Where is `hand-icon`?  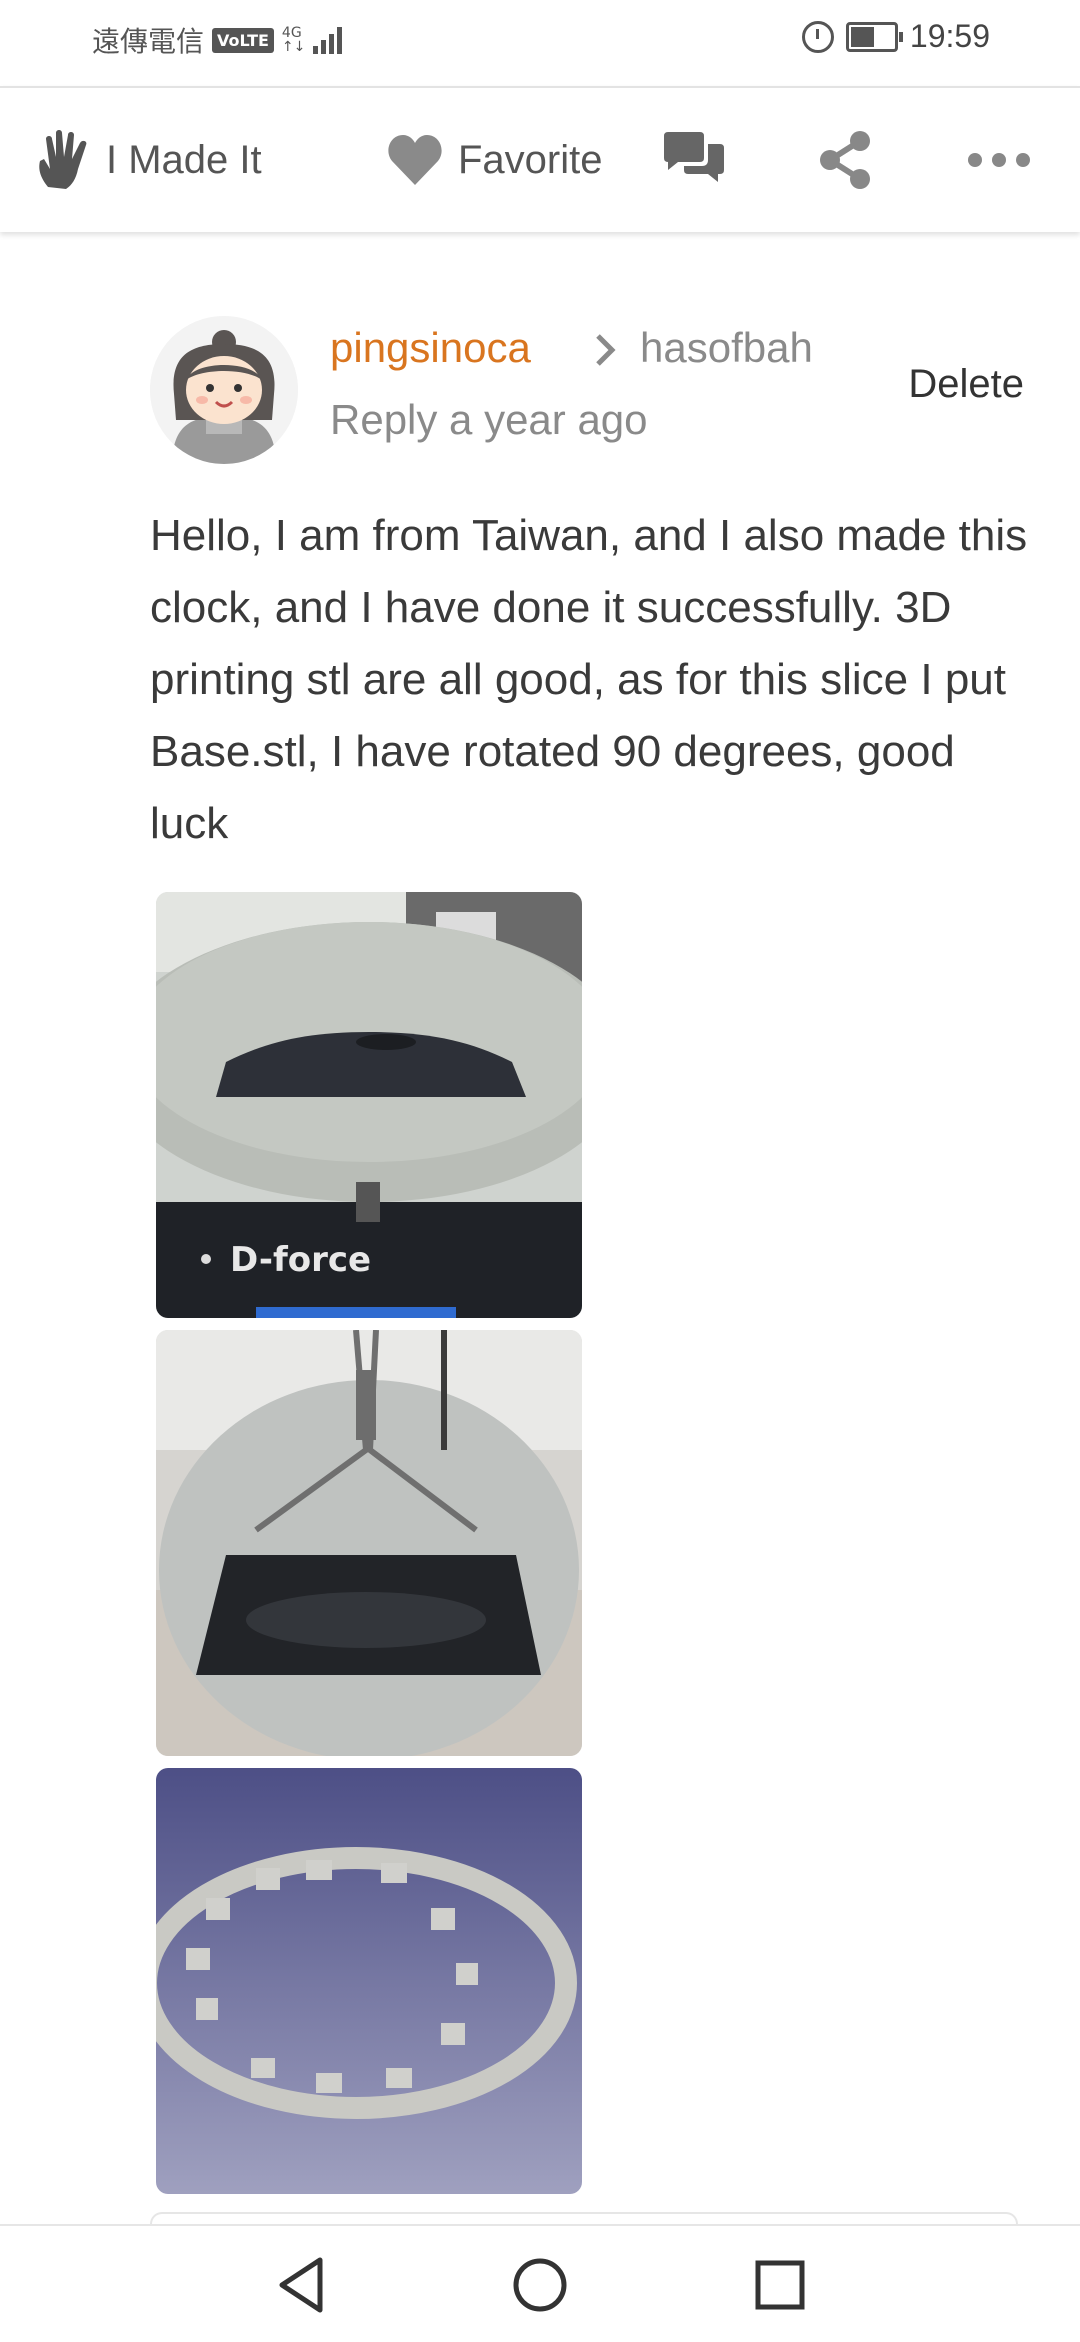
hand-icon is located at coordinates (63, 159).